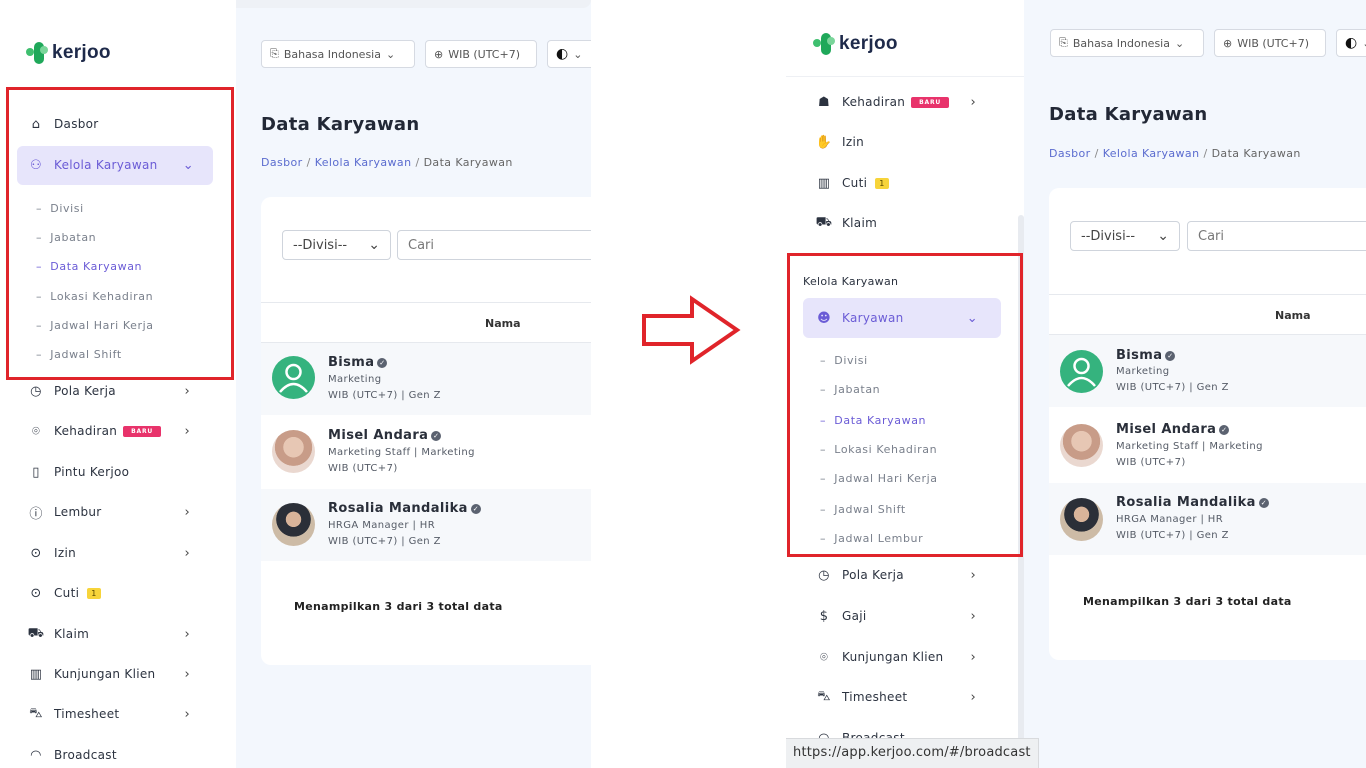  What do you see at coordinates (332, 54) in the screenshot?
I see `language-label: Bahasa Indonesia` at bounding box center [332, 54].